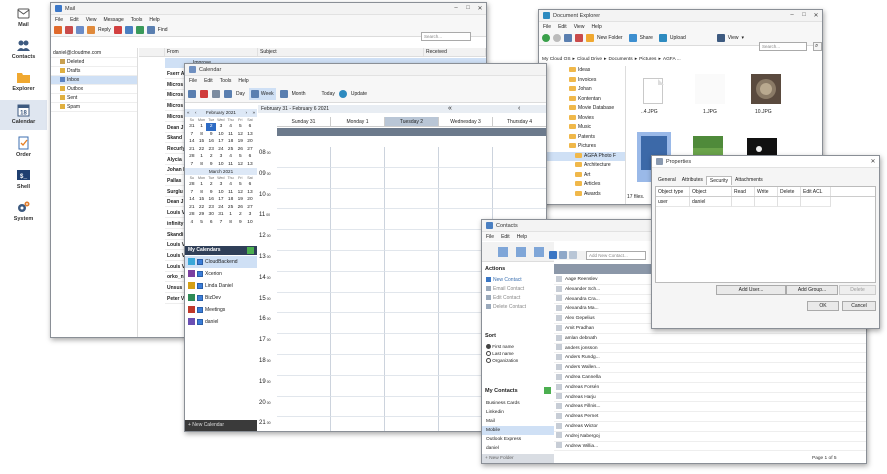  Describe the element at coordinates (743, 202) in the screenshot. I see `acl-read-cell` at that location.